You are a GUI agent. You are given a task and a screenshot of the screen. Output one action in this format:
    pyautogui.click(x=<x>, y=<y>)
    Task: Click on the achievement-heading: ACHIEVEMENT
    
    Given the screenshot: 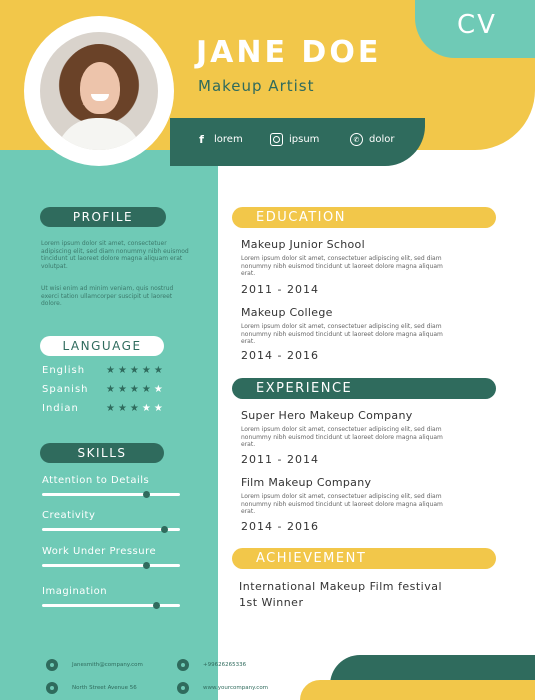 What is the action you would take?
    pyautogui.click(x=364, y=558)
    